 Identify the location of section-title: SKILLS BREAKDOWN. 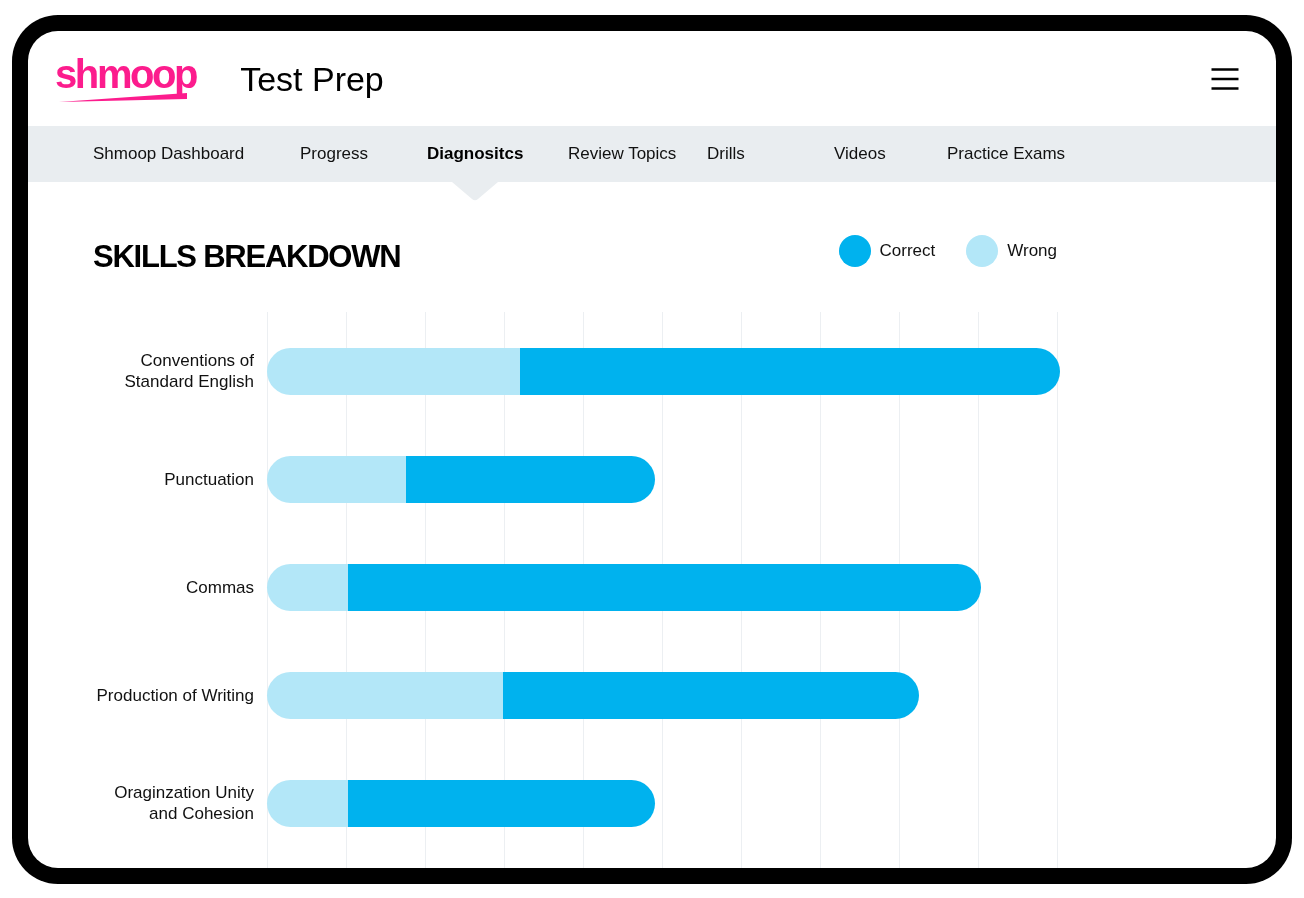
(247, 257).